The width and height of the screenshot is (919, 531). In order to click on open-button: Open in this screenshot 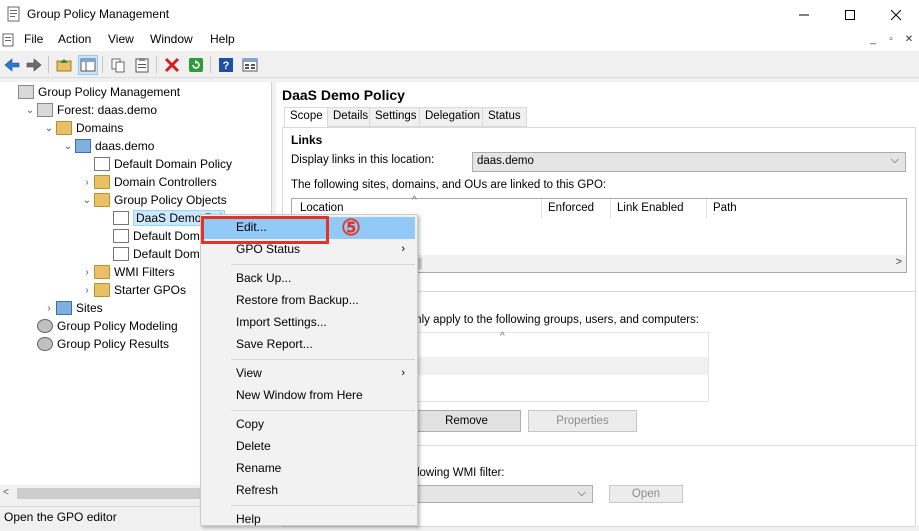, I will do `click(646, 494)`.